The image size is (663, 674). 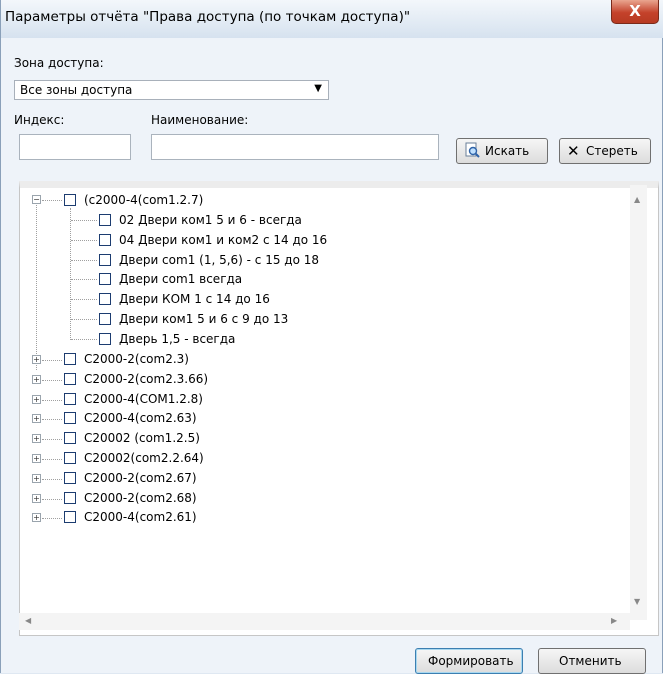 What do you see at coordinates (573, 151) in the screenshot?
I see `close-x-icon: ✕` at bounding box center [573, 151].